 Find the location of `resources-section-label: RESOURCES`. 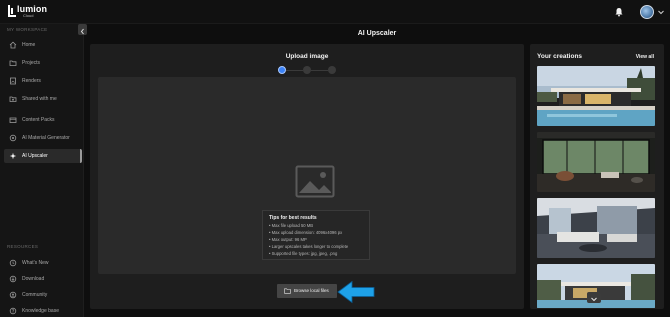

resources-section-label: RESOURCES is located at coordinates (23, 246).